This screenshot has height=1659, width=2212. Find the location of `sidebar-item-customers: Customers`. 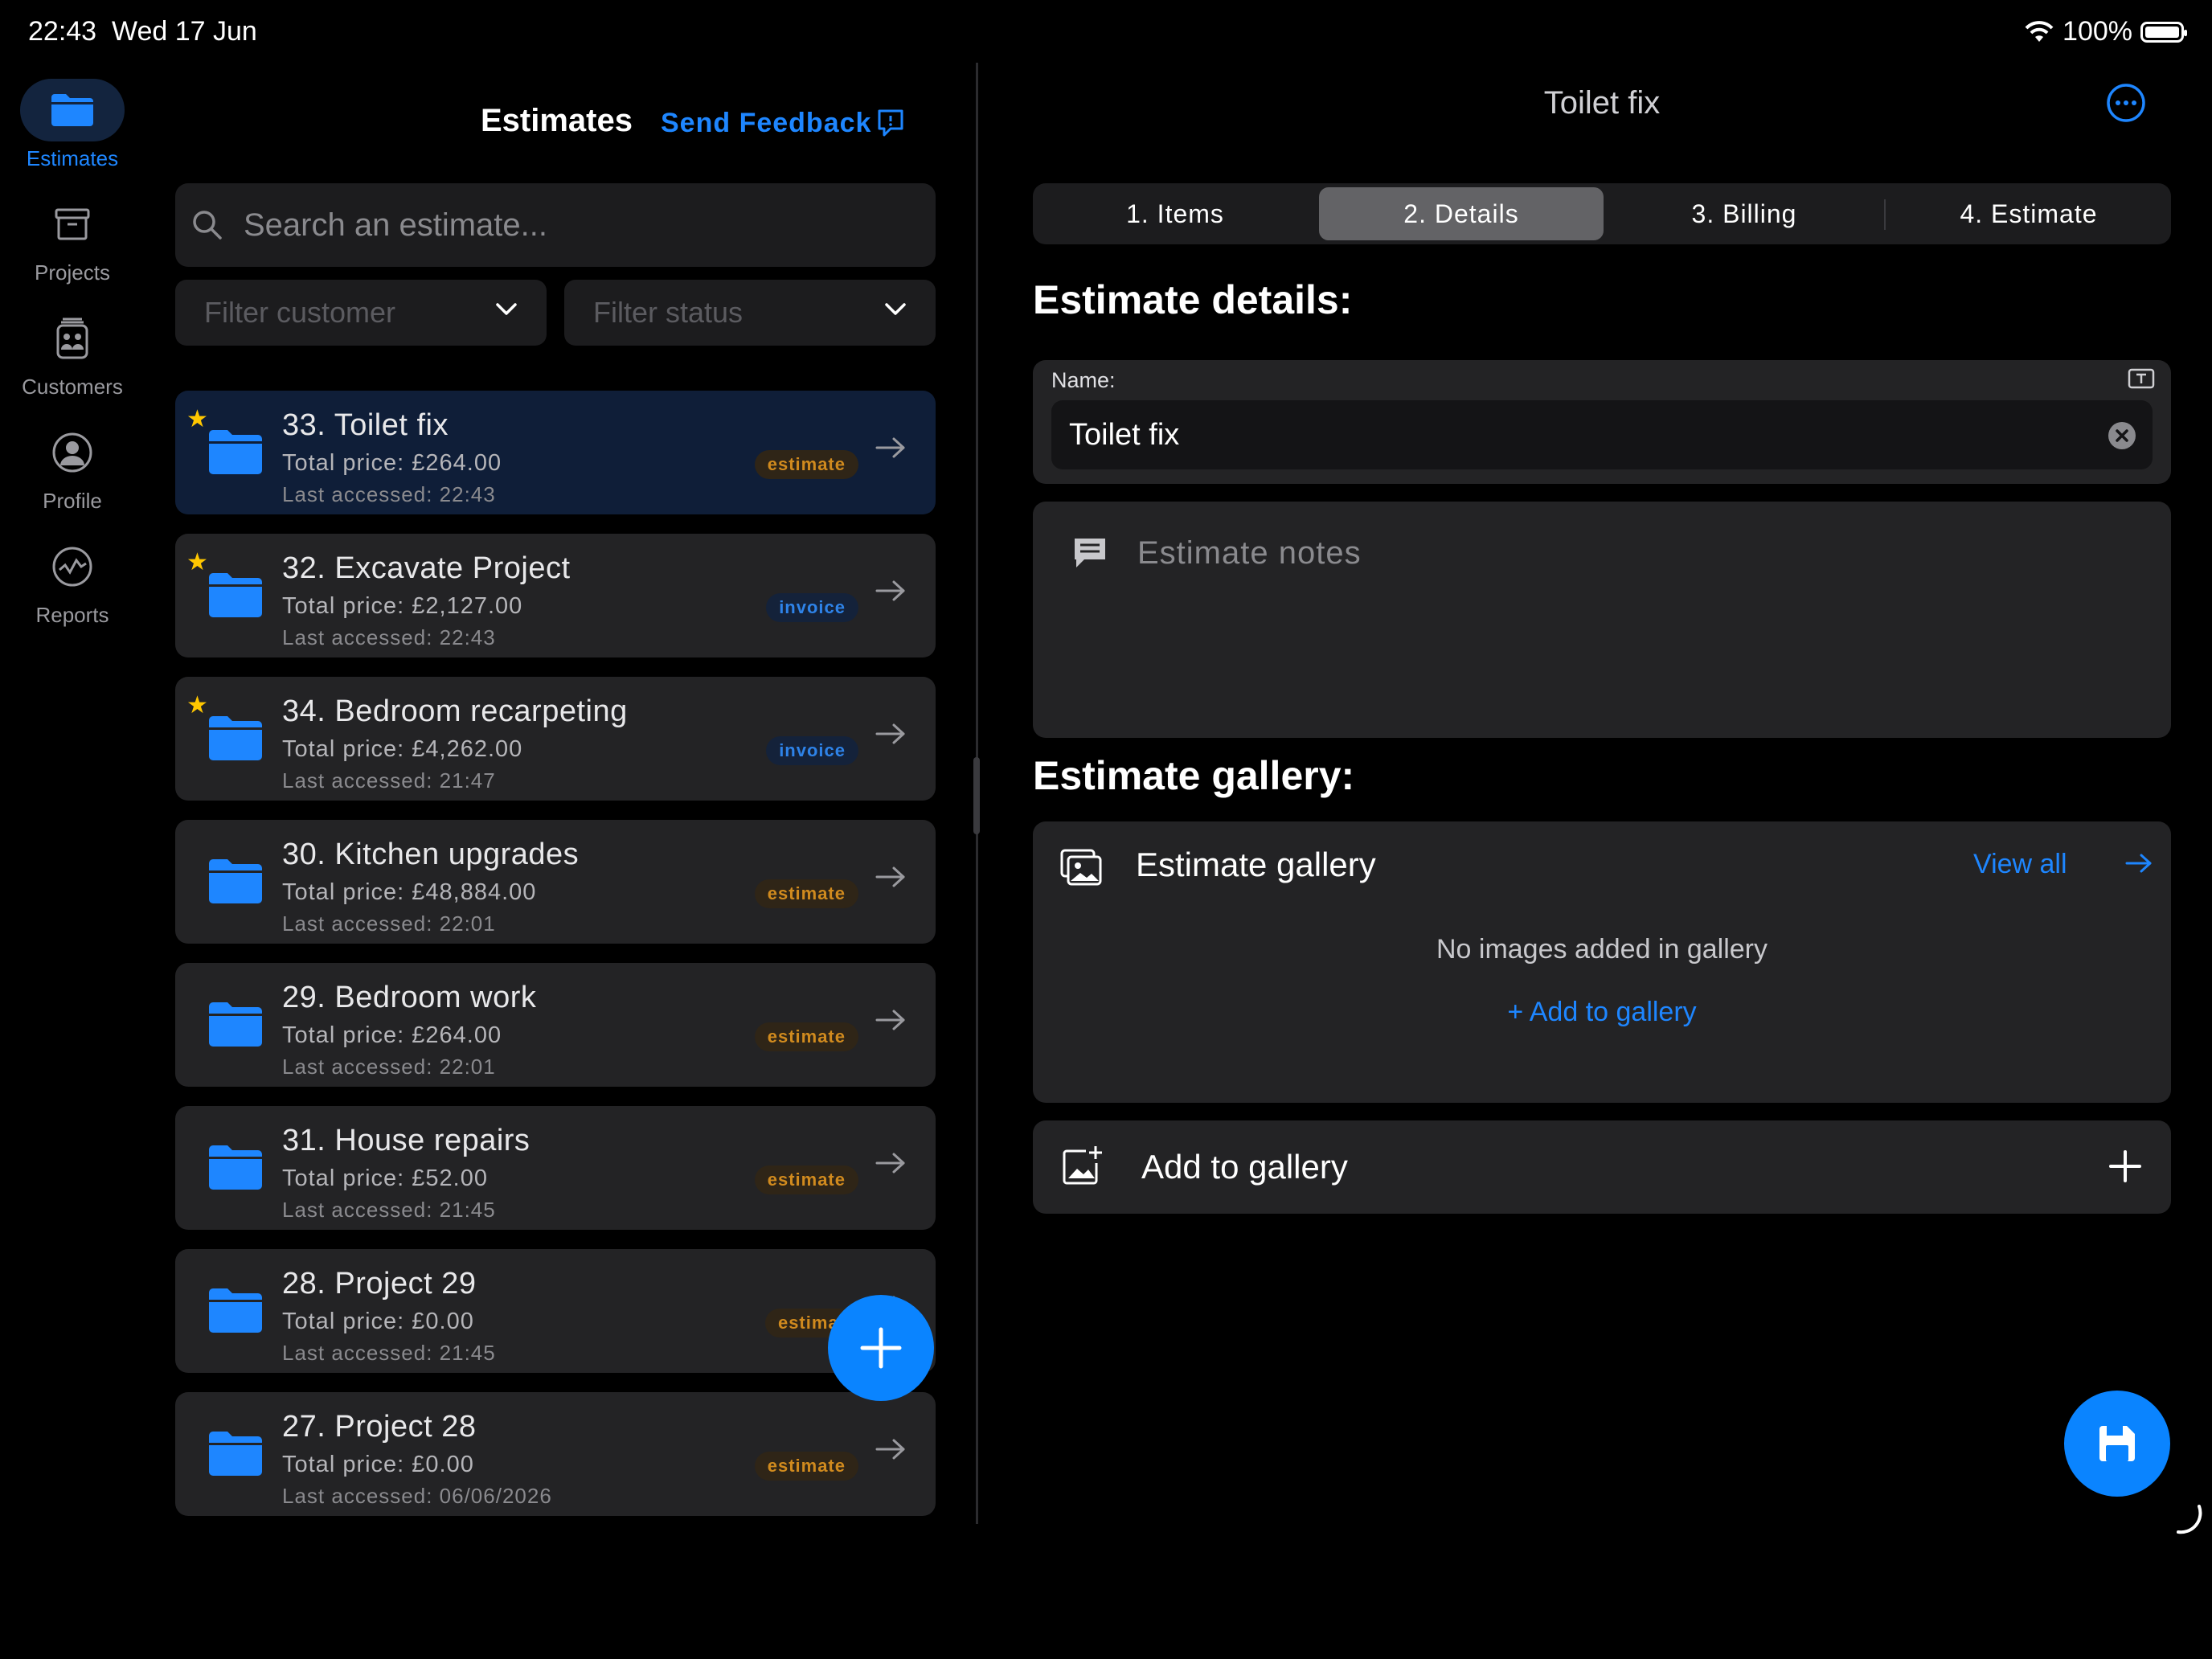

sidebar-item-customers: Customers is located at coordinates (72, 353).